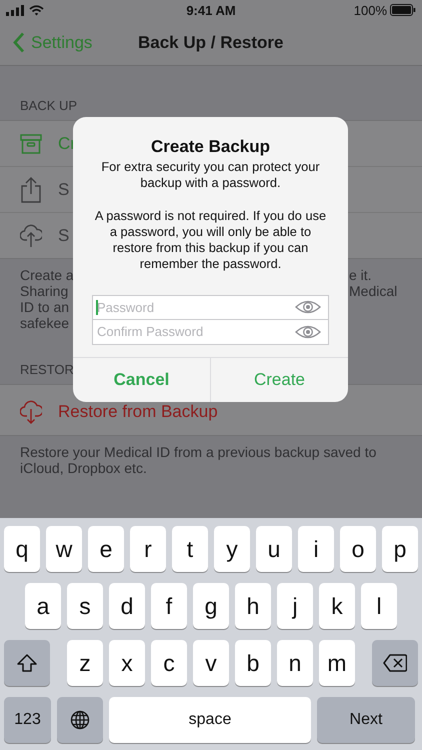  Describe the element at coordinates (199, 460) in the screenshot. I see `footer-text: Restore your Medical ID from a previous backup saved to iCloud, Dropbox etc.` at that location.